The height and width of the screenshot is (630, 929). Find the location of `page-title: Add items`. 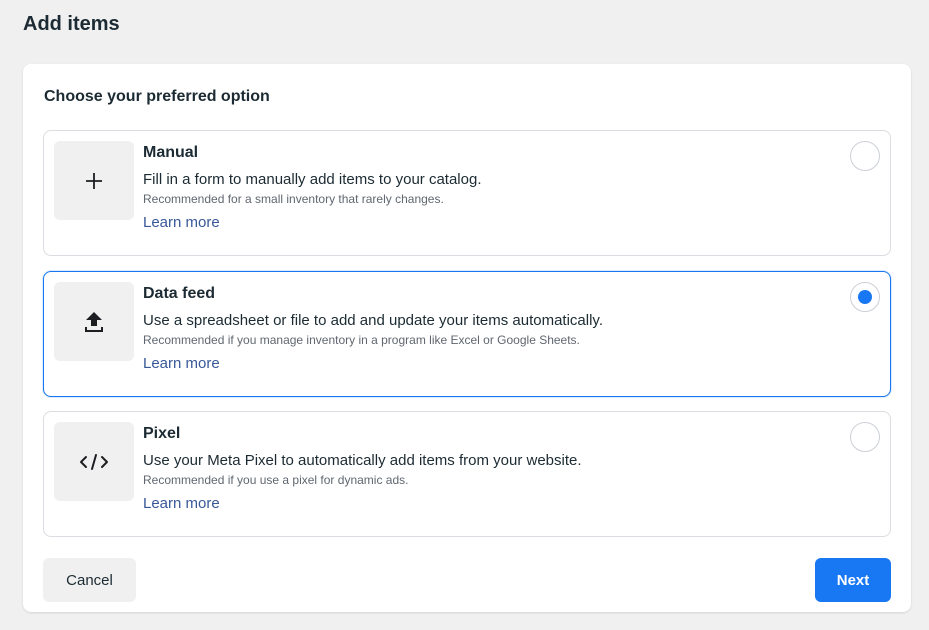

page-title: Add items is located at coordinates (71, 24).